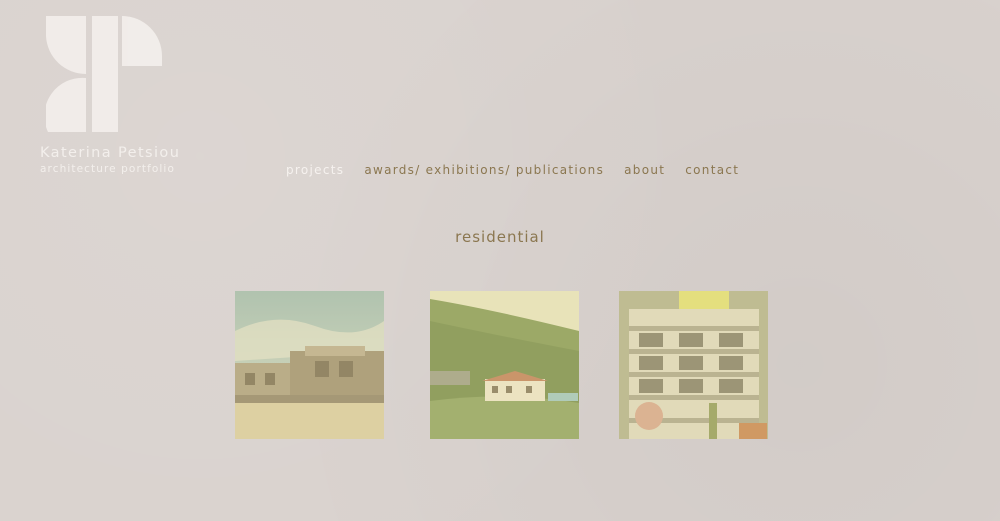 The height and width of the screenshot is (521, 1000). Describe the element at coordinates (484, 170) in the screenshot. I see `nav-awards-exhibitions-publications: awards/ exhibitions/ publications` at that location.